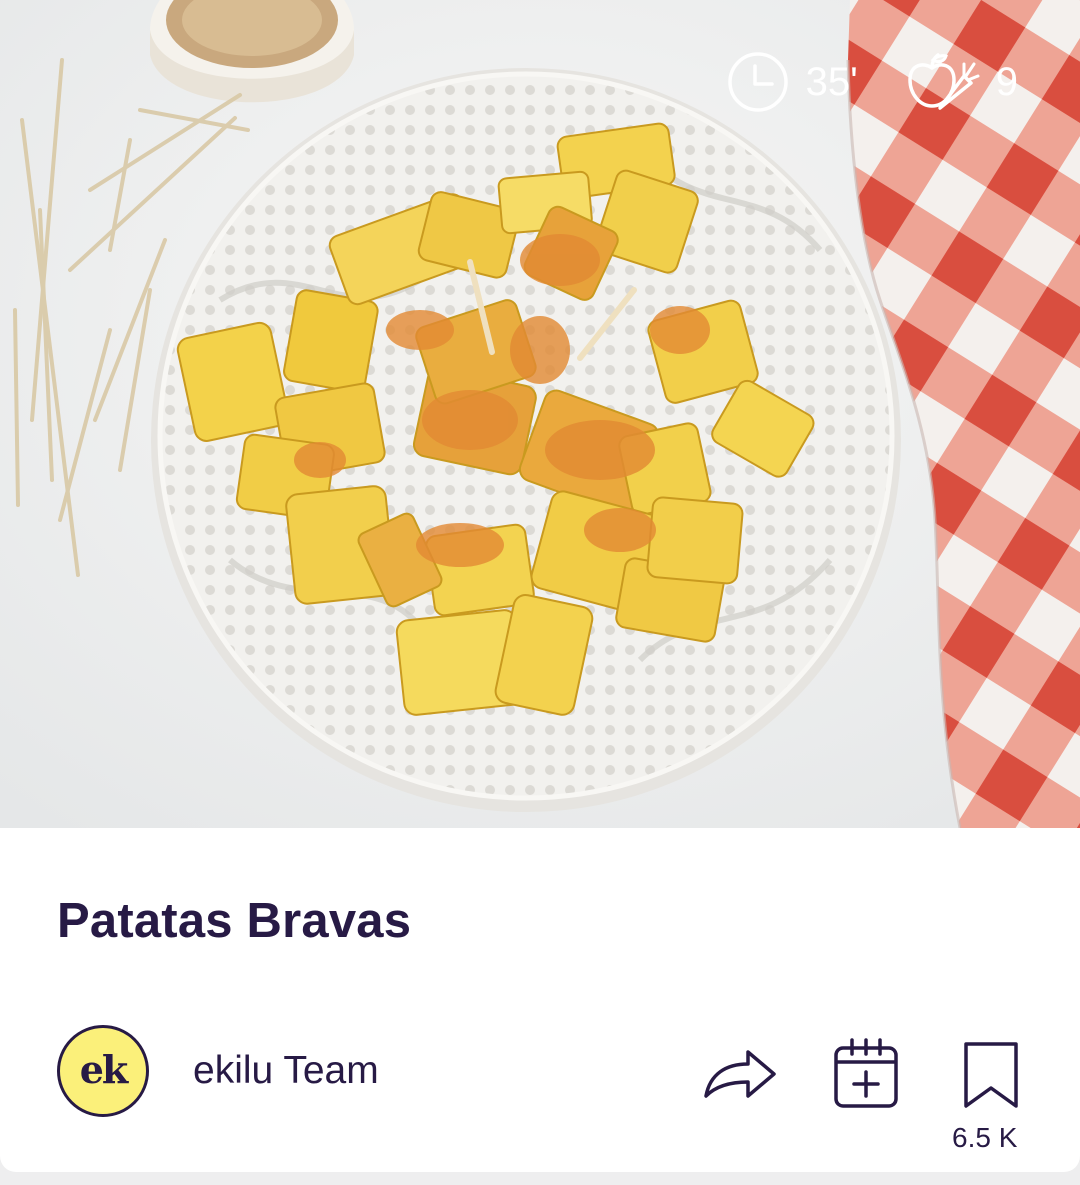 The image size is (1080, 1185). I want to click on bookmark-icon, so click(991, 1079).